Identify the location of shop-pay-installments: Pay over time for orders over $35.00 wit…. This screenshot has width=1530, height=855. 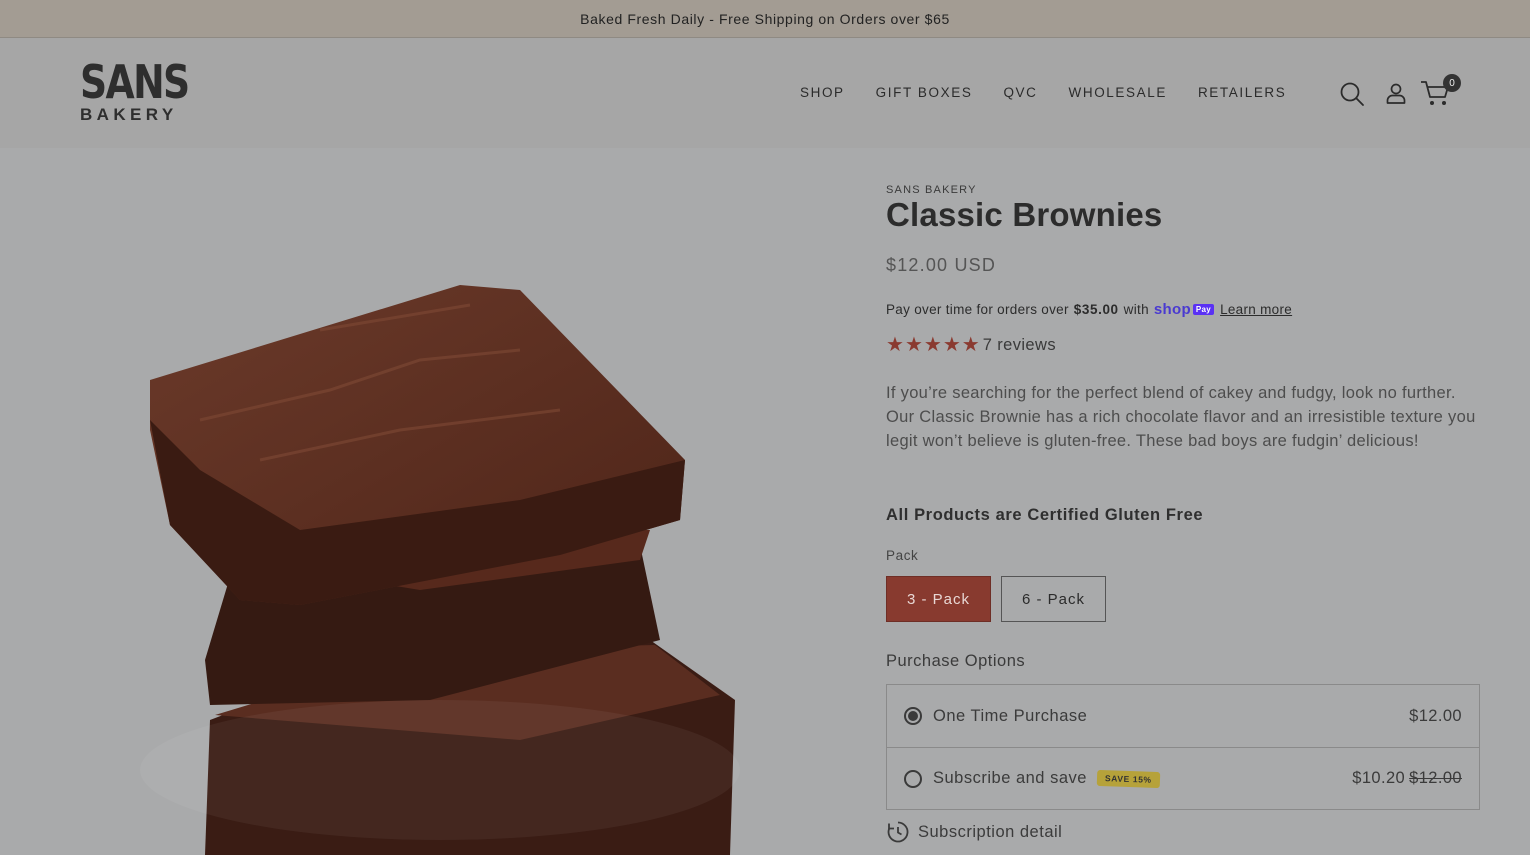
(1089, 309).